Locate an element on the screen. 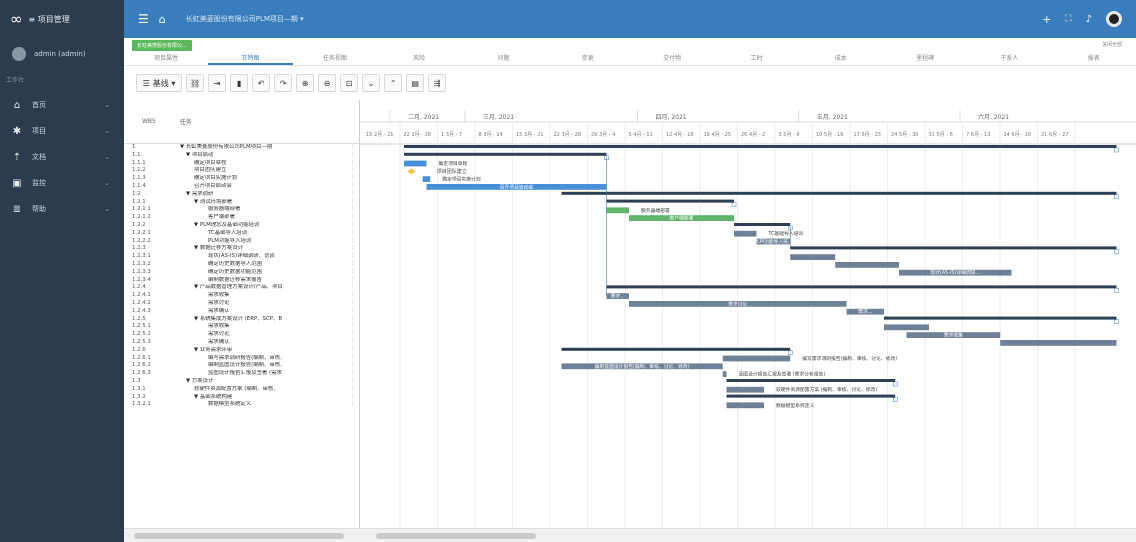  table-row: 1.2.1.2 客户端部署 ⁝ is located at coordinates (241, 218).